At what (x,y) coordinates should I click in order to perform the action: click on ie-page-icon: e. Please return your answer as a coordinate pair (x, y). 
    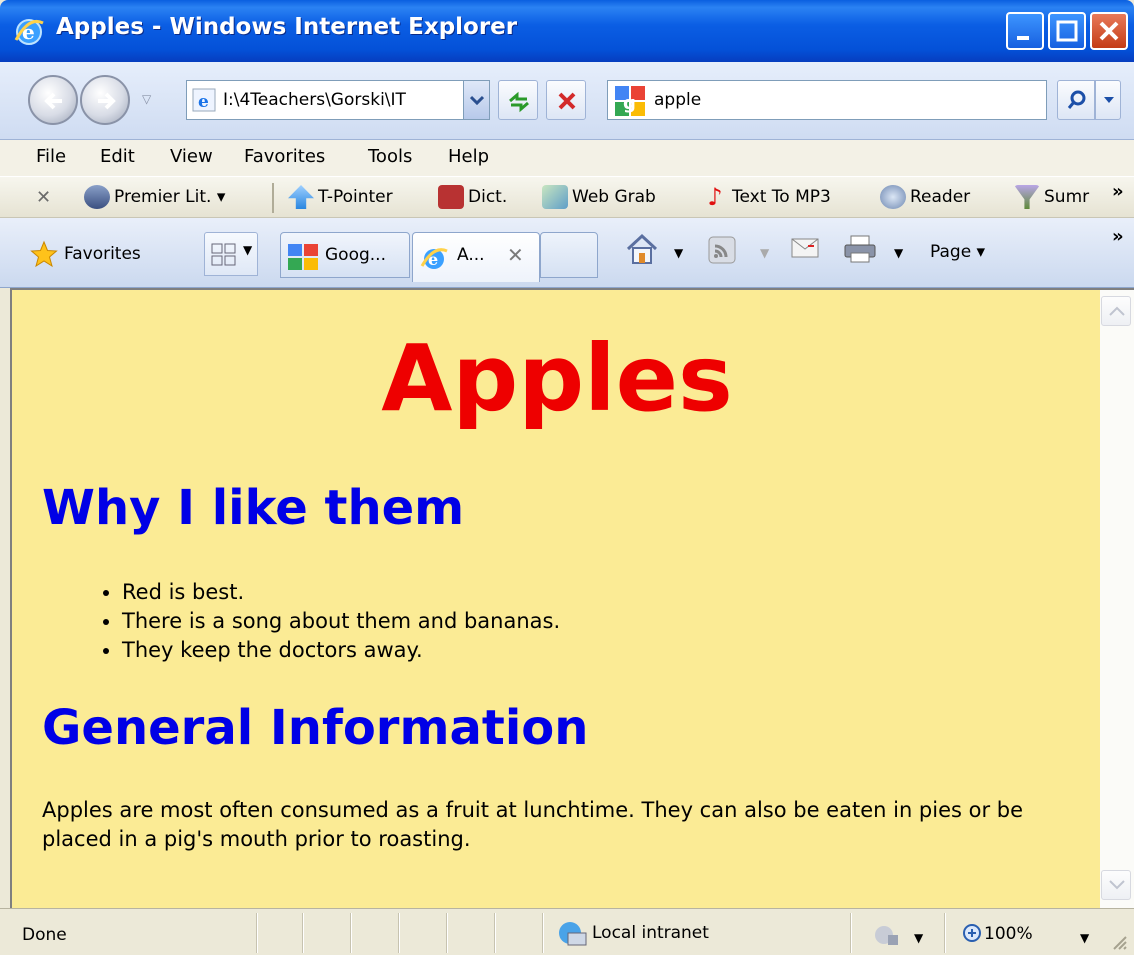
    Looking at the image, I should click on (204, 100).